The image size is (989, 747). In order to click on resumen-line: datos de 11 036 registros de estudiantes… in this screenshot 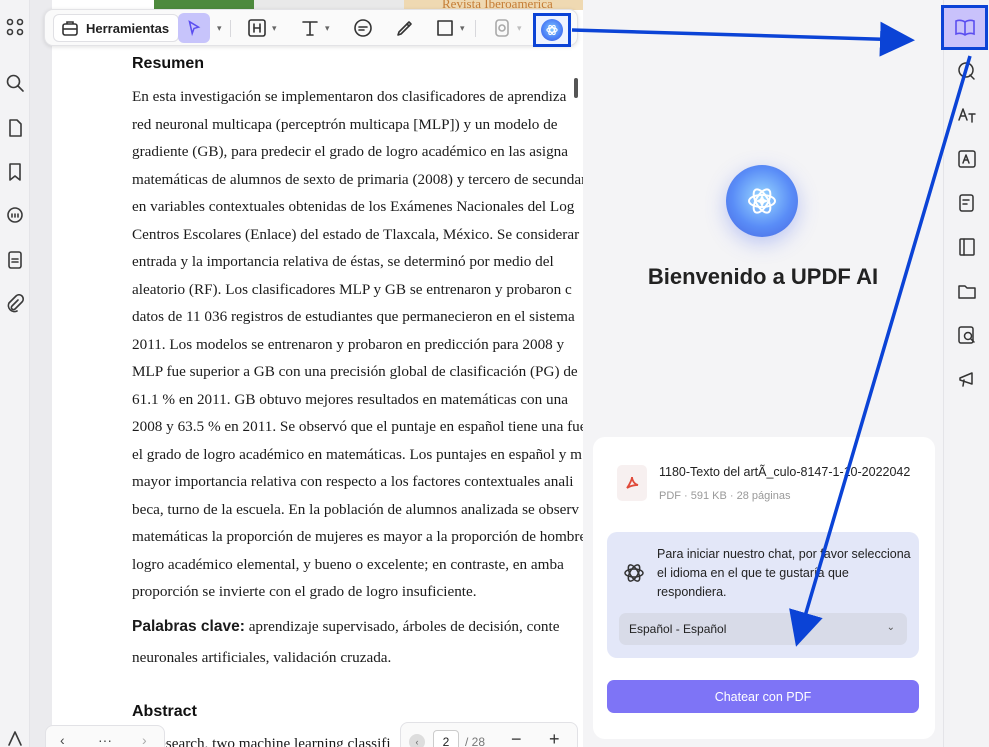, I will do `click(353, 316)`.